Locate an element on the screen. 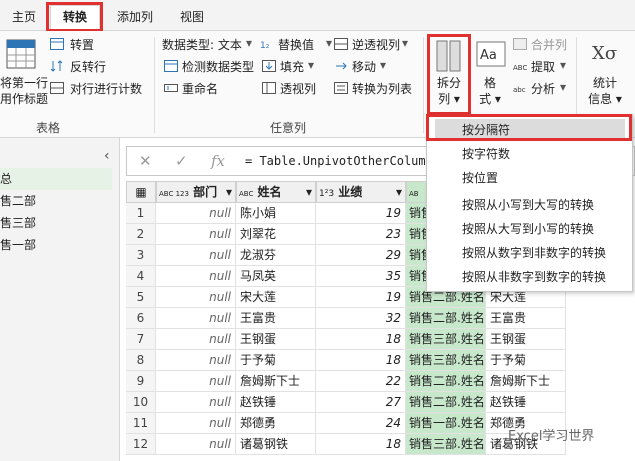 The height and width of the screenshot is (461, 635). row-number: 9 is located at coordinates (141, 381).